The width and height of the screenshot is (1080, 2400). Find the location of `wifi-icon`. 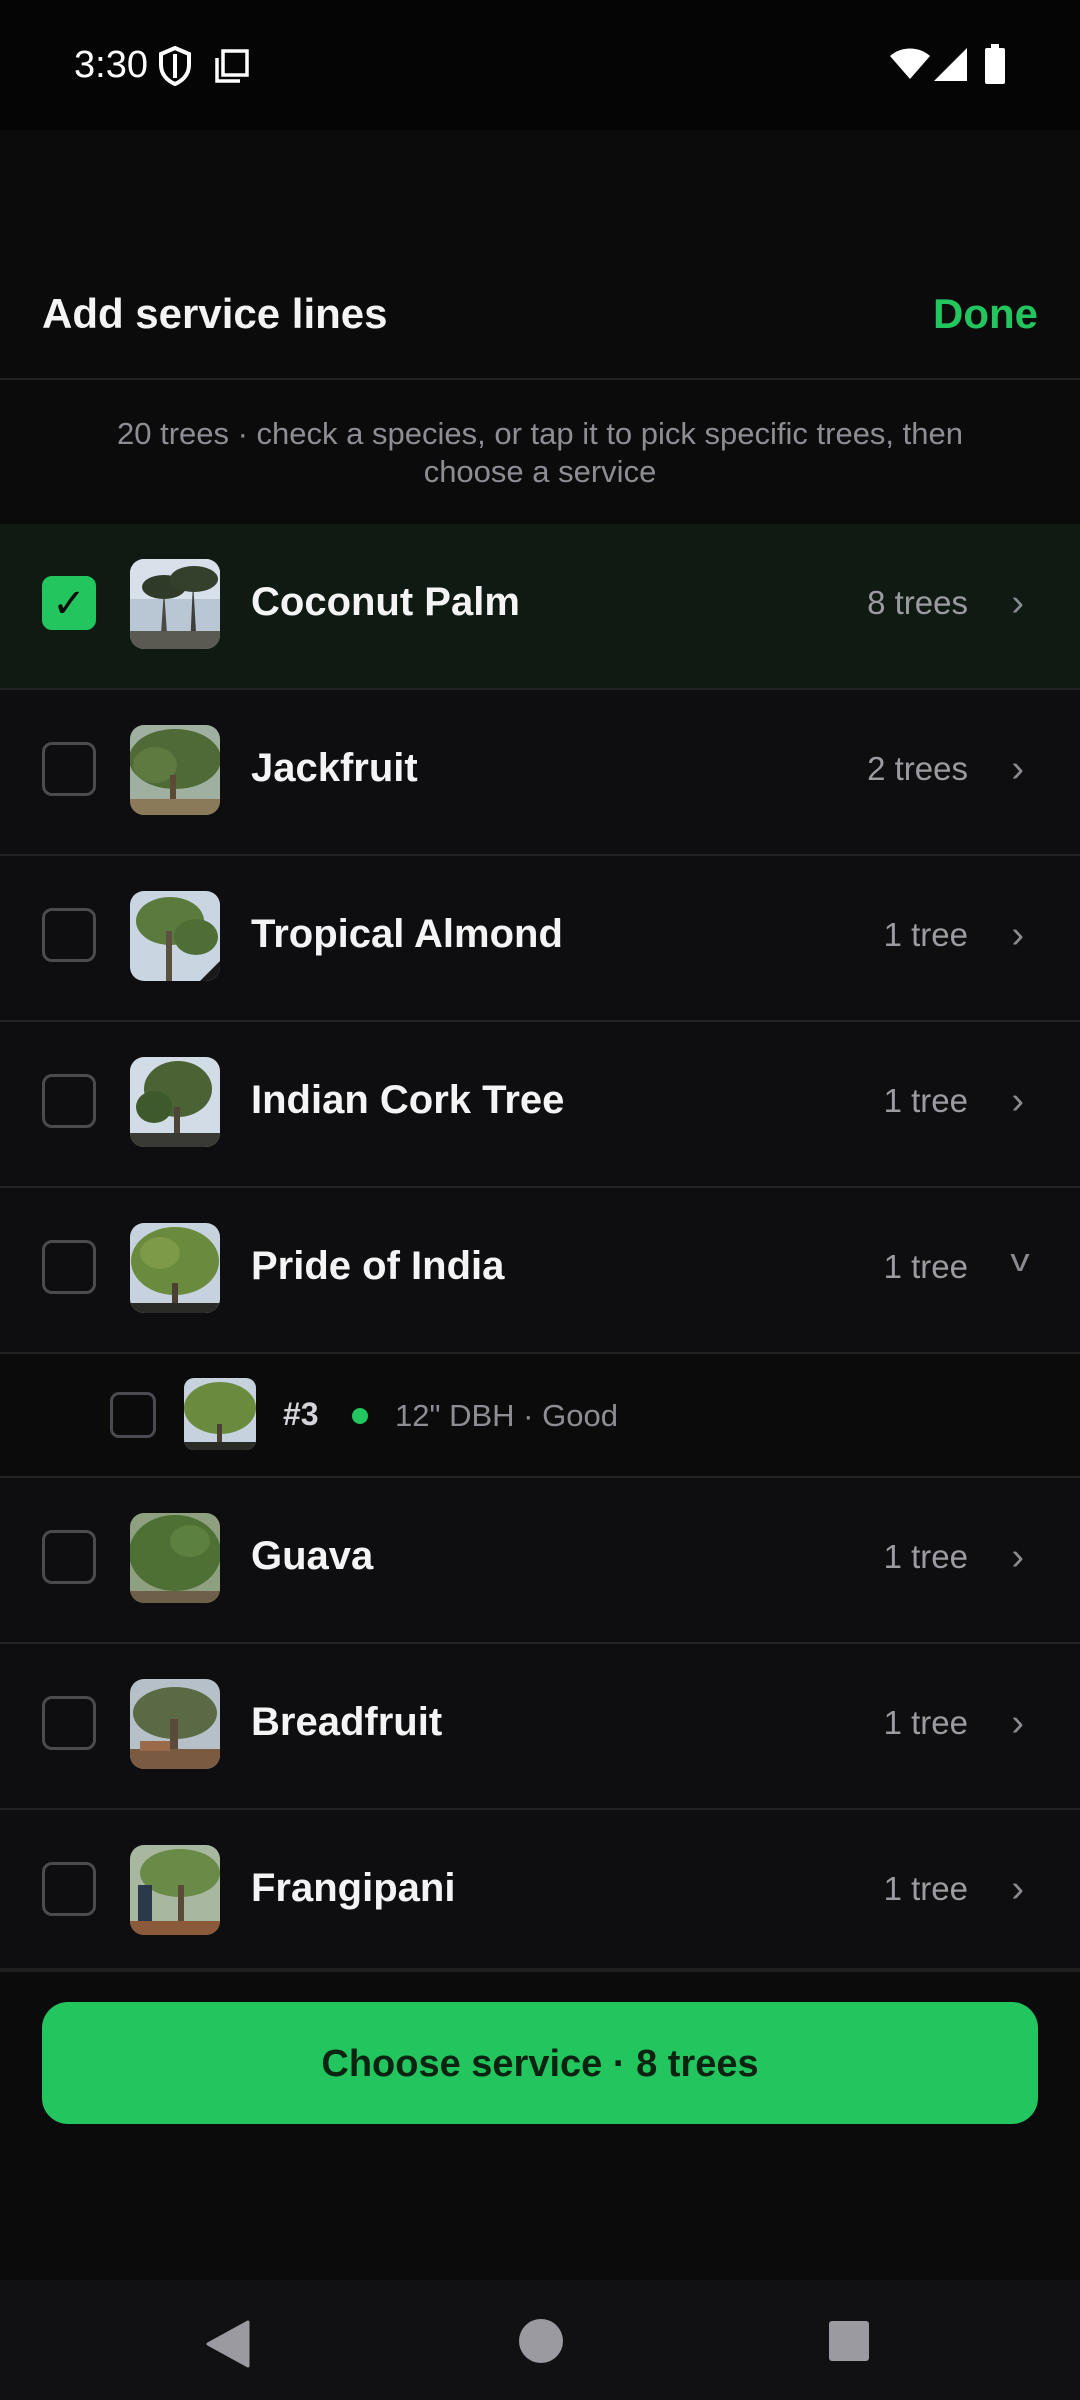

wifi-icon is located at coordinates (910, 66).